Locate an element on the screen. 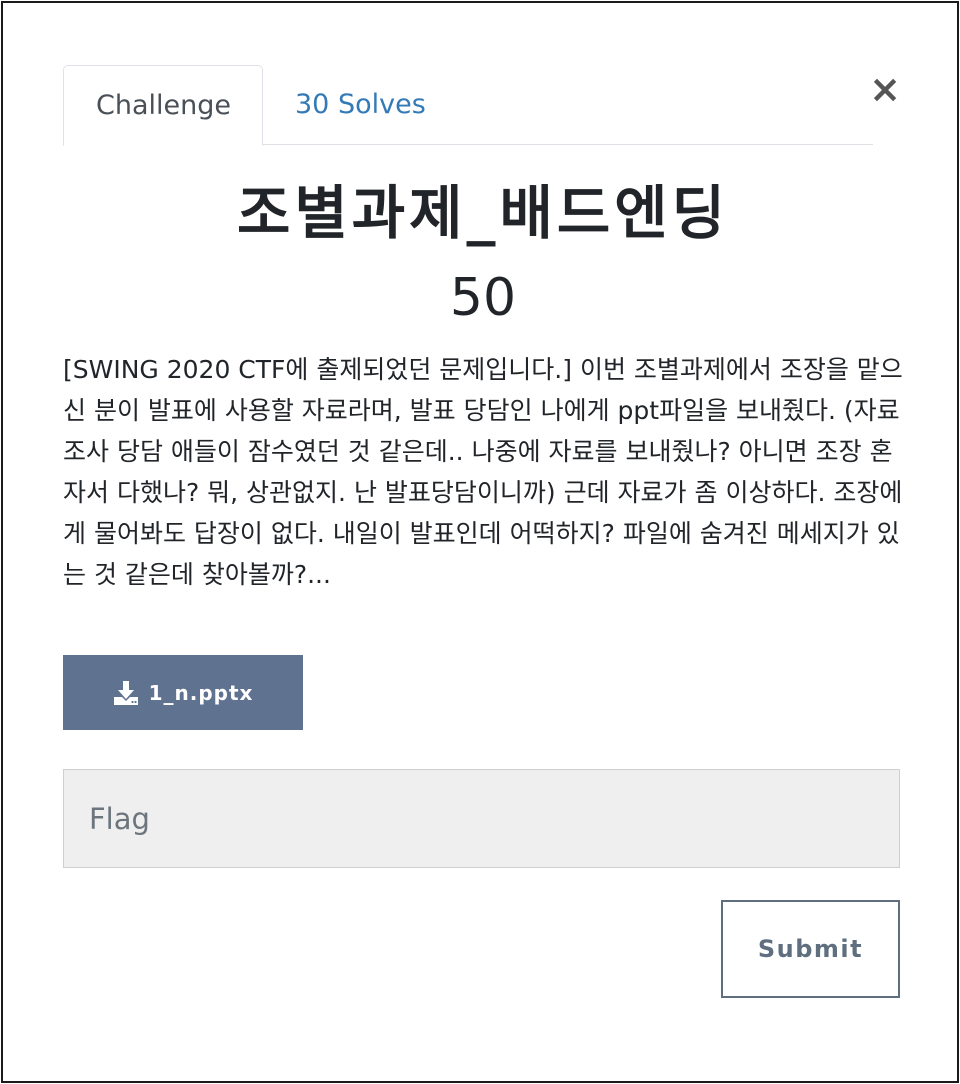 This screenshot has width=960, height=1084. close-icon: × is located at coordinates (885, 89).